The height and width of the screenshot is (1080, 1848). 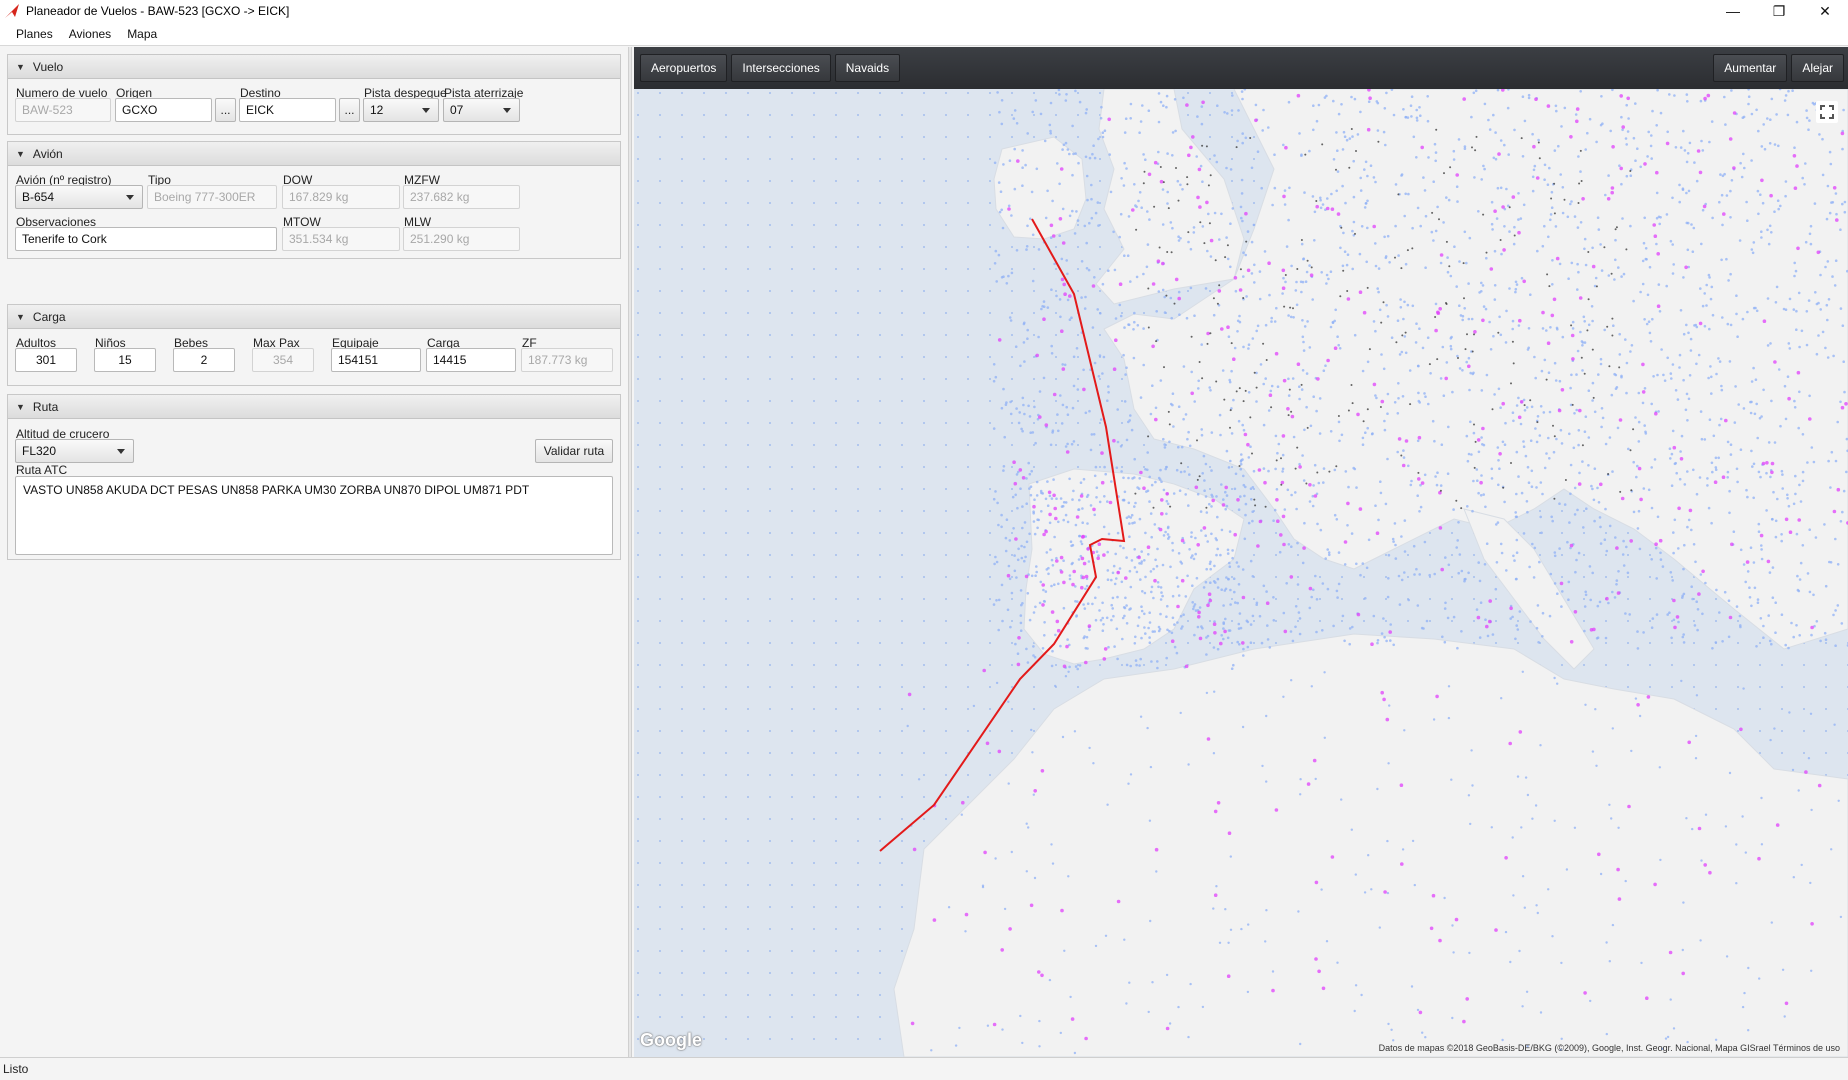 What do you see at coordinates (1750, 68) in the screenshot?
I see `zoom-in-button: Aumentar` at bounding box center [1750, 68].